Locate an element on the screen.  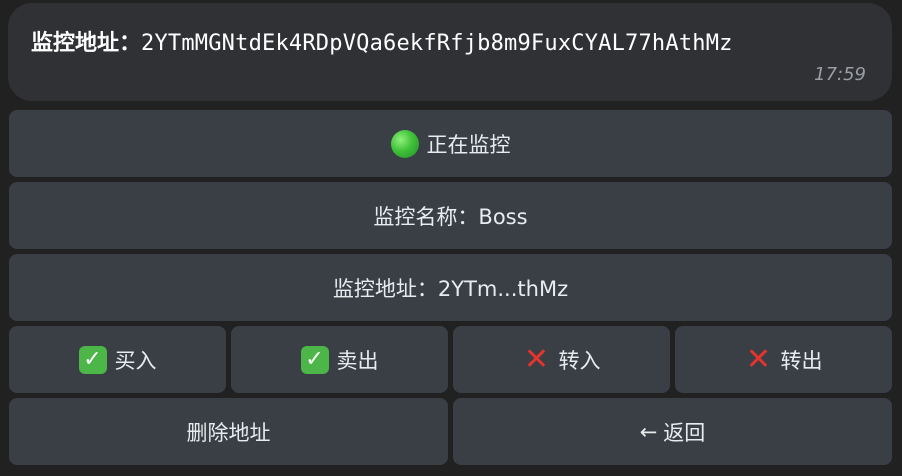
transfer-in-toggle-button: ✕ 转入 is located at coordinates (561, 359).